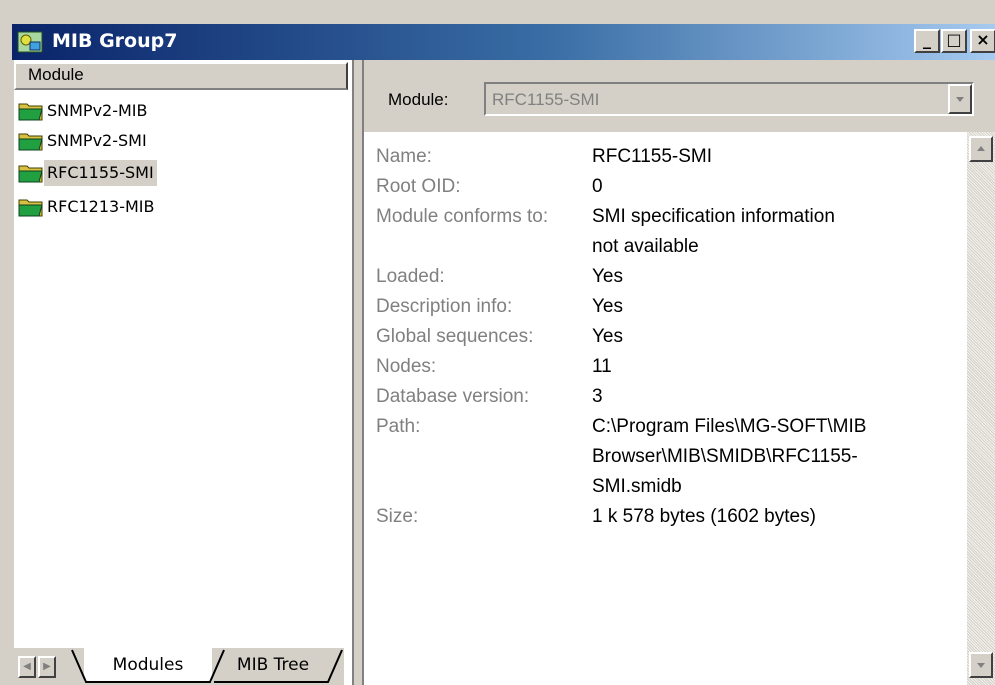  Describe the element at coordinates (455, 336) in the screenshot. I see `info-key: Global sequences:` at that location.